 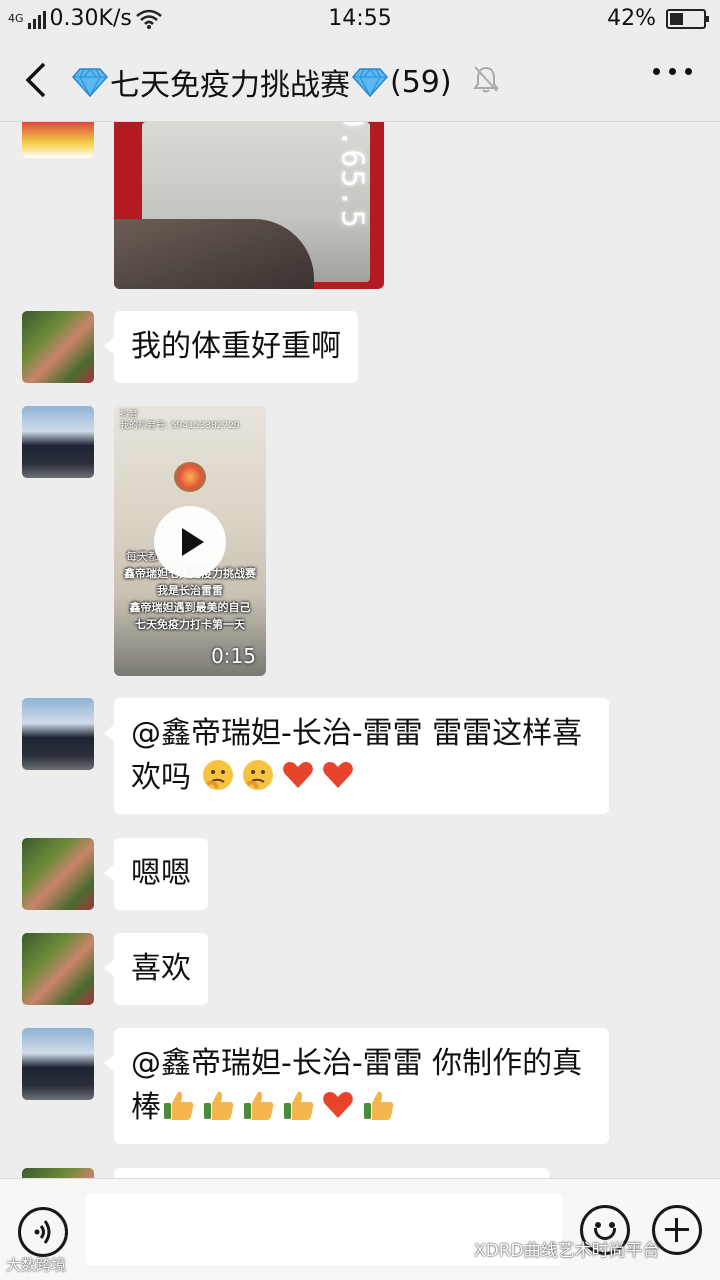 What do you see at coordinates (352, 176) in the screenshot?
I see `scale-reading: 0.65.5` at bounding box center [352, 176].